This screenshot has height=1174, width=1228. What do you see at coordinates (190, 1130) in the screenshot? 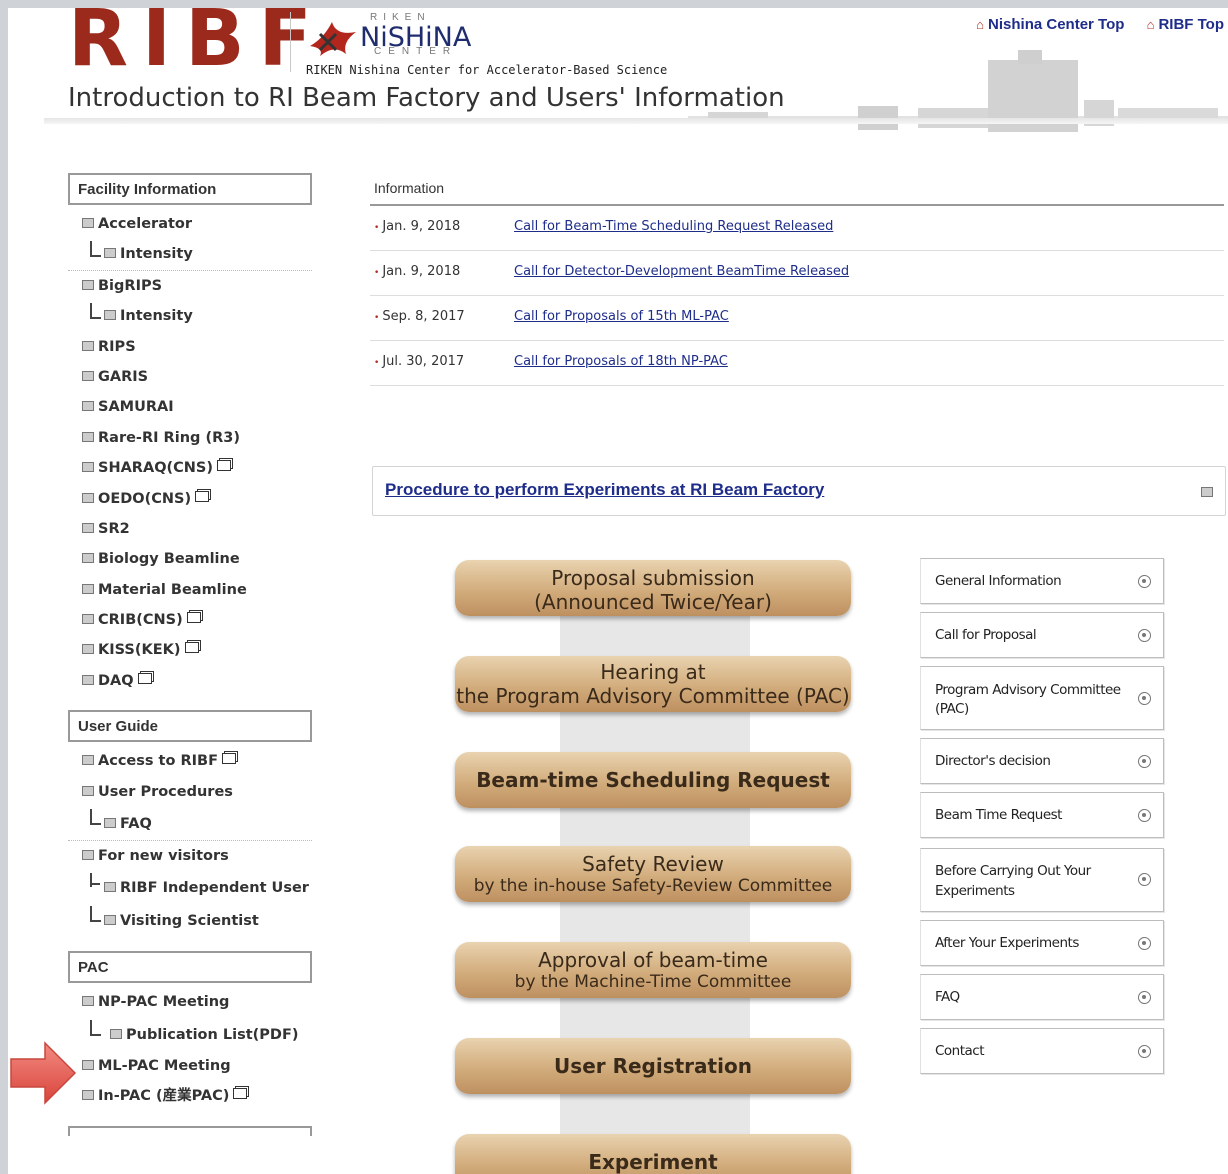
I see `sidebar-heading-next` at bounding box center [190, 1130].